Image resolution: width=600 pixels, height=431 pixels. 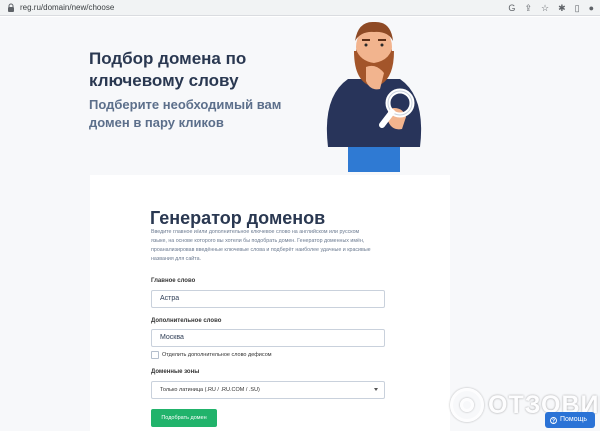 What do you see at coordinates (217, 355) in the screenshot?
I see `hyphen-checkbox-label: Отделить дополнительное слово дефисом` at bounding box center [217, 355].